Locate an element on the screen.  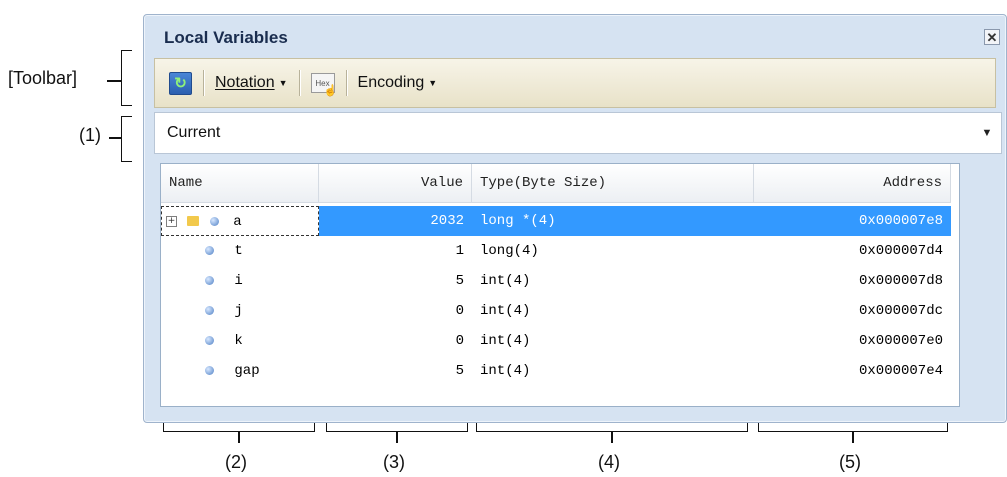
name-cell: t is located at coordinates (240, 251).